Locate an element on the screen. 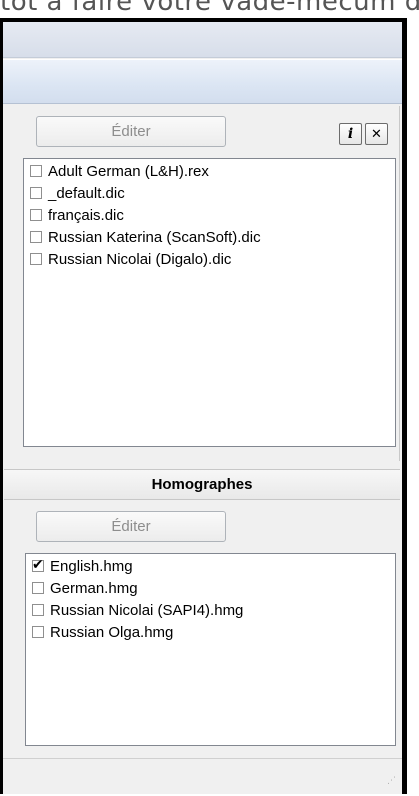  resize-grip-icon: ⋰ is located at coordinates (390, 782).